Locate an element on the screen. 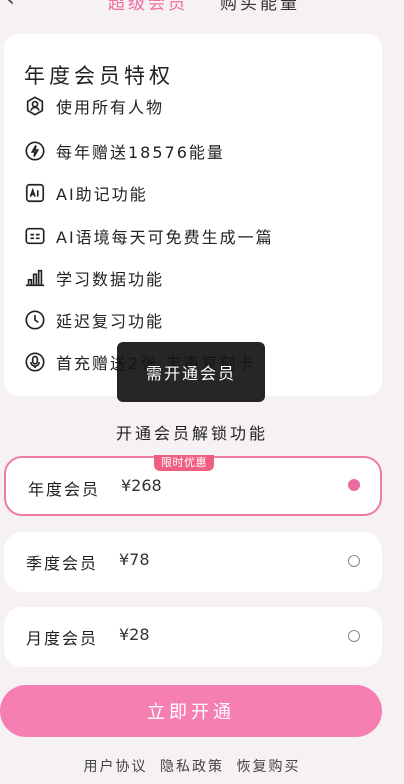 This screenshot has width=404, height=784. perk-item: AI语境每天可免费生成一篇 is located at coordinates (149, 236).